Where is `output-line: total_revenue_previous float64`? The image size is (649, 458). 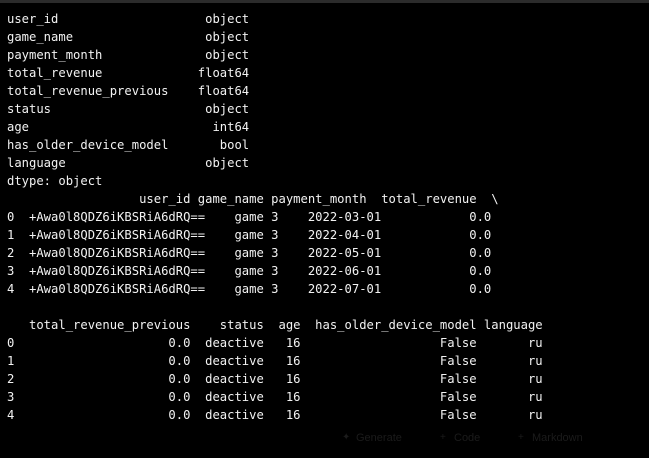 output-line: total_revenue_previous float64 is located at coordinates (128, 91).